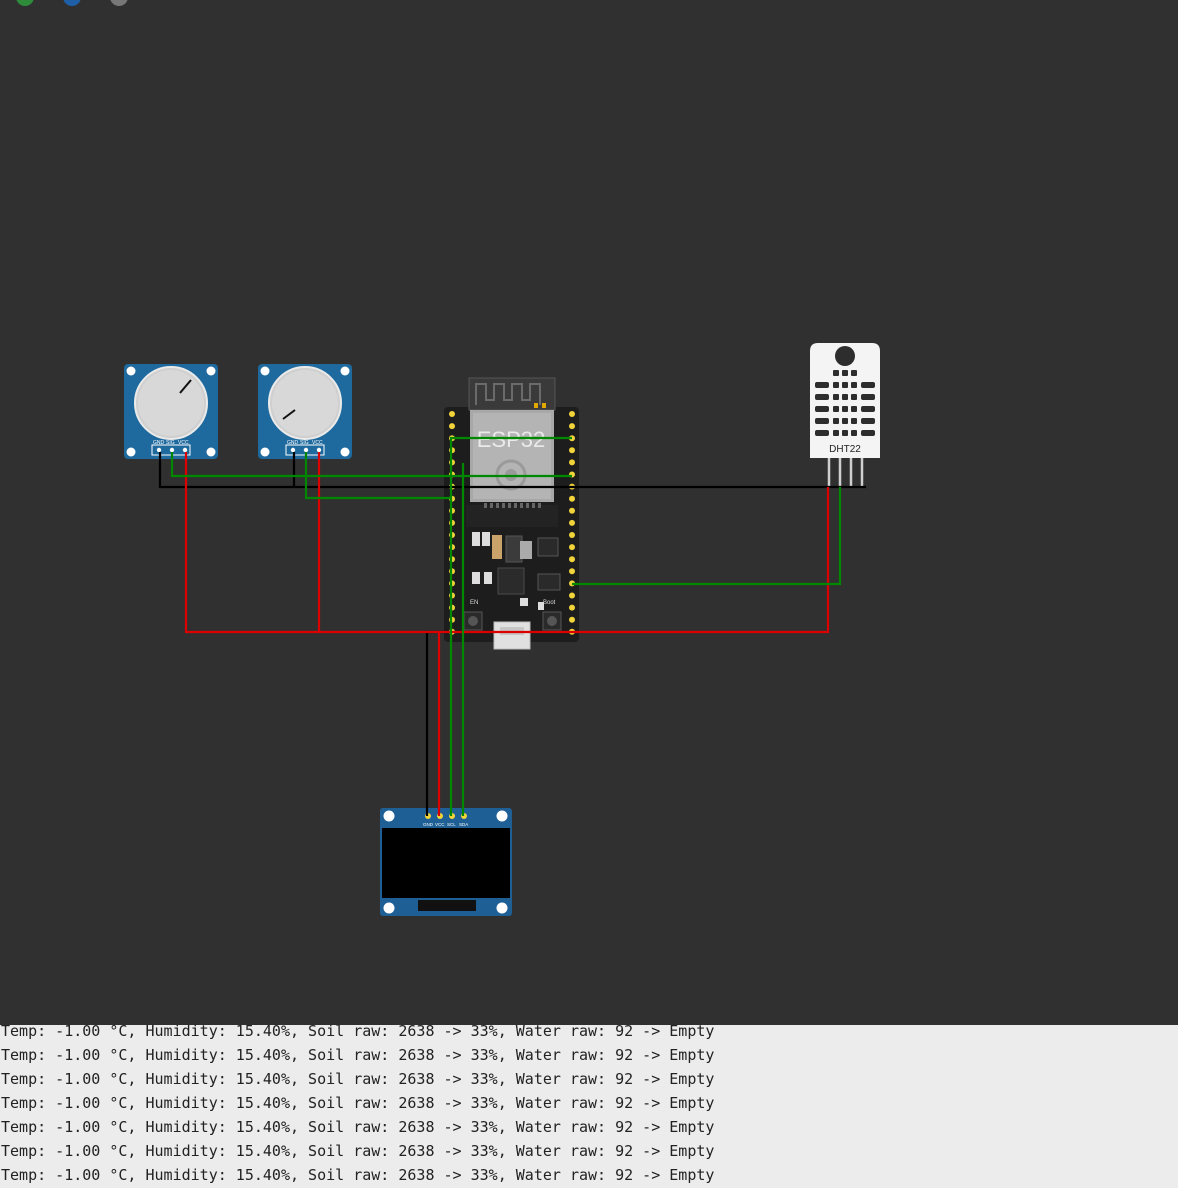 This screenshot has height=1188, width=1178. I want to click on potentiometer-2: GND SIG VCC, so click(305, 411).